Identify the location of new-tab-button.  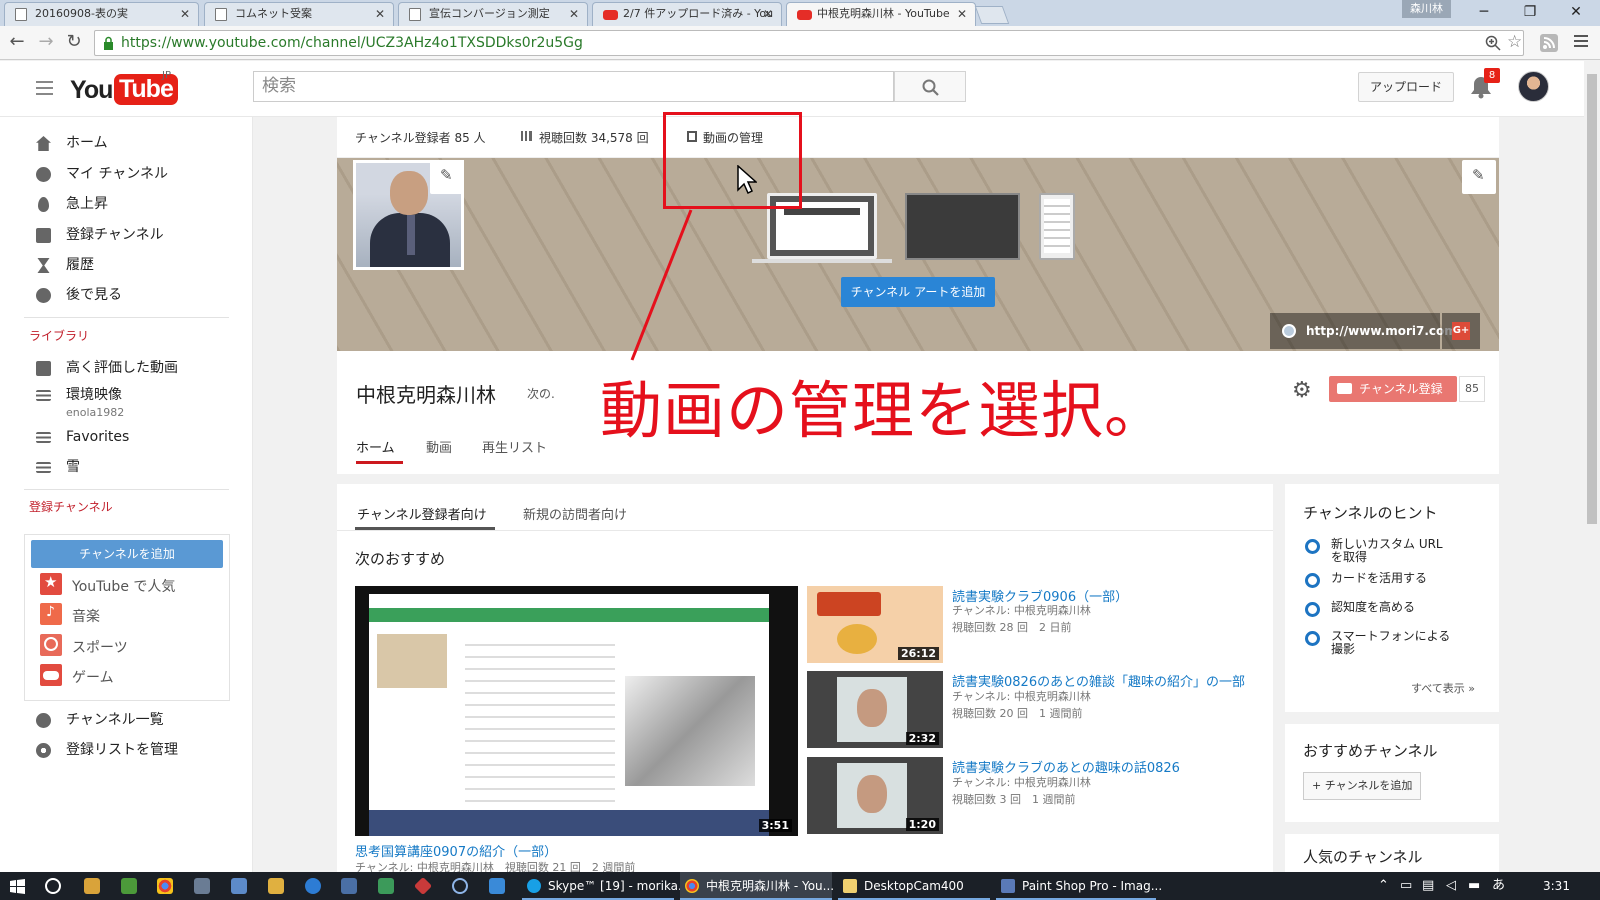
(992, 15).